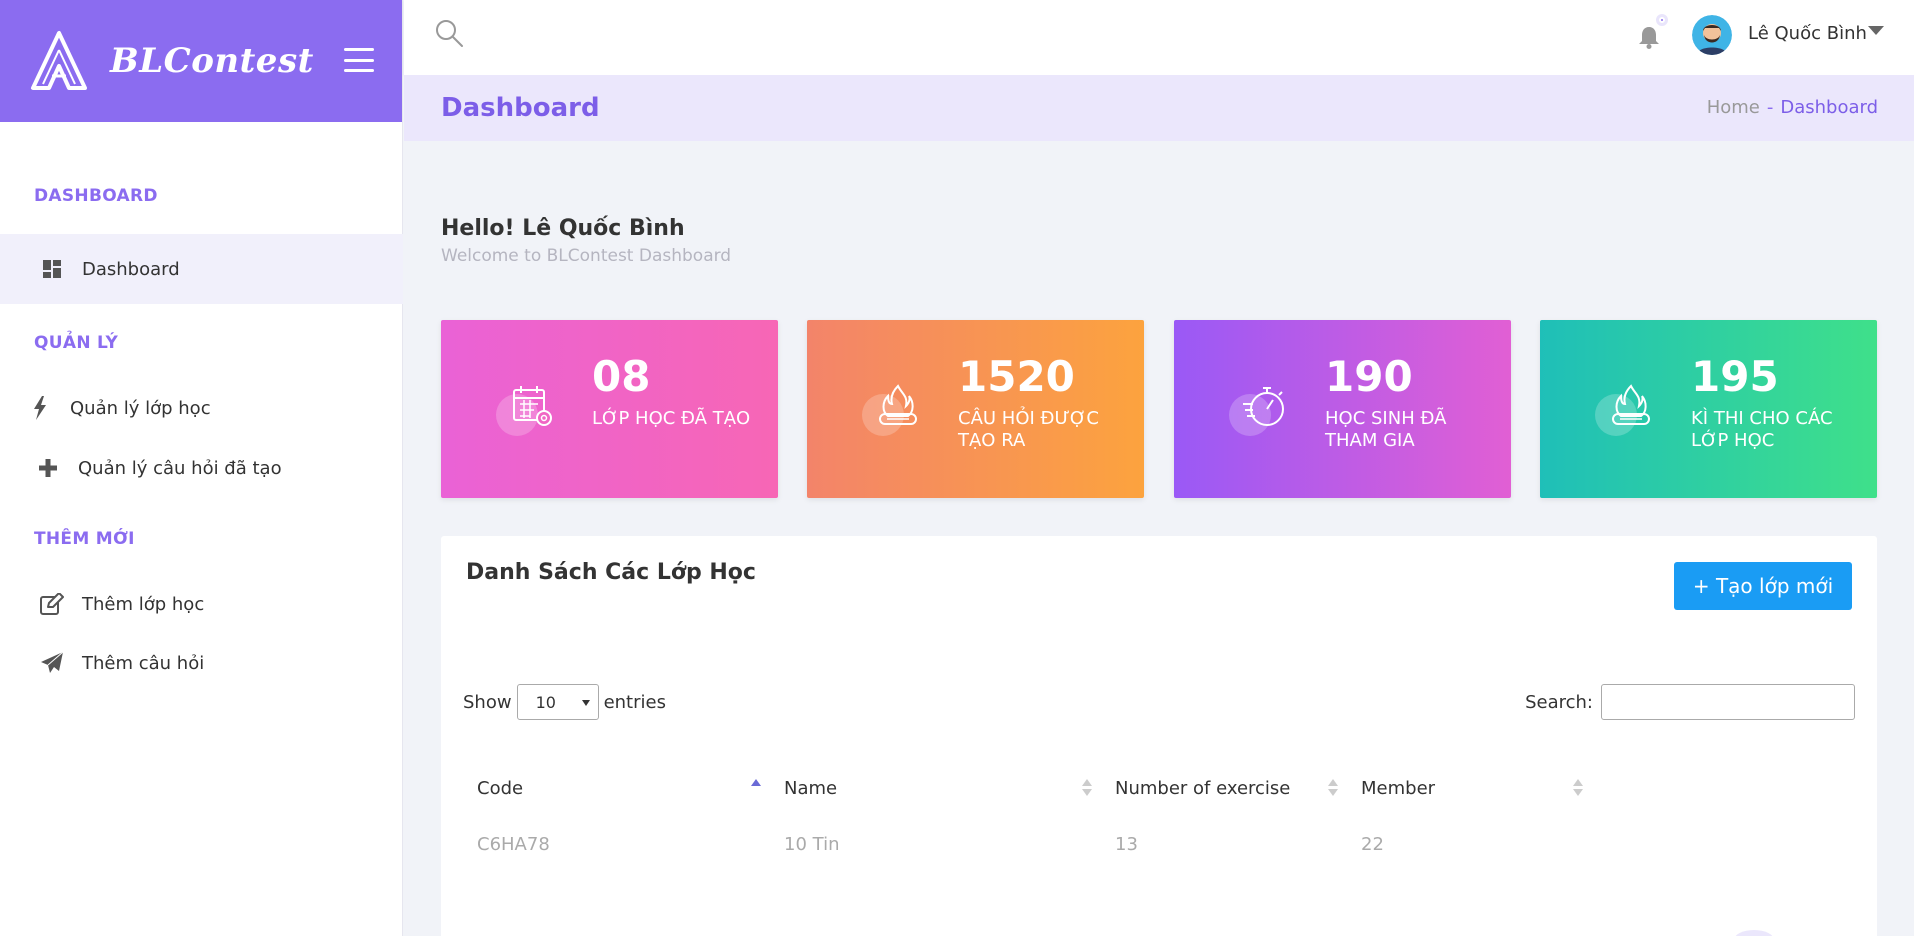 This screenshot has height=936, width=1914. Describe the element at coordinates (52, 269) in the screenshot. I see `dashboard-icon` at that location.